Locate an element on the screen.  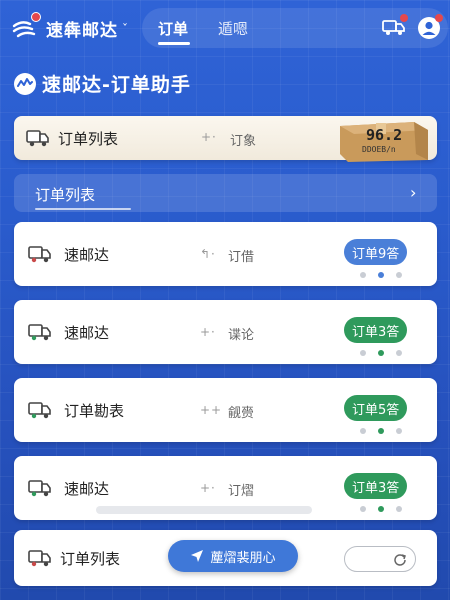
chevron-right-icon: › is located at coordinates (413, 192).